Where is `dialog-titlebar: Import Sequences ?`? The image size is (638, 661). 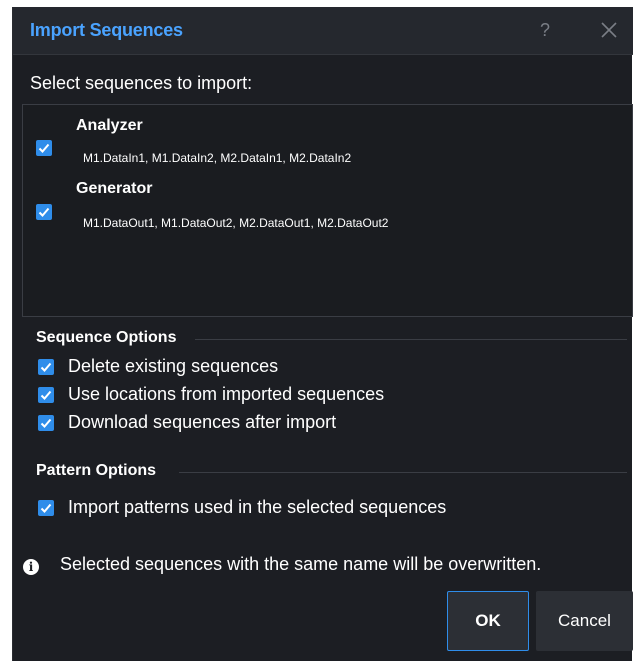 dialog-titlebar: Import Sequences ? is located at coordinates (323, 31).